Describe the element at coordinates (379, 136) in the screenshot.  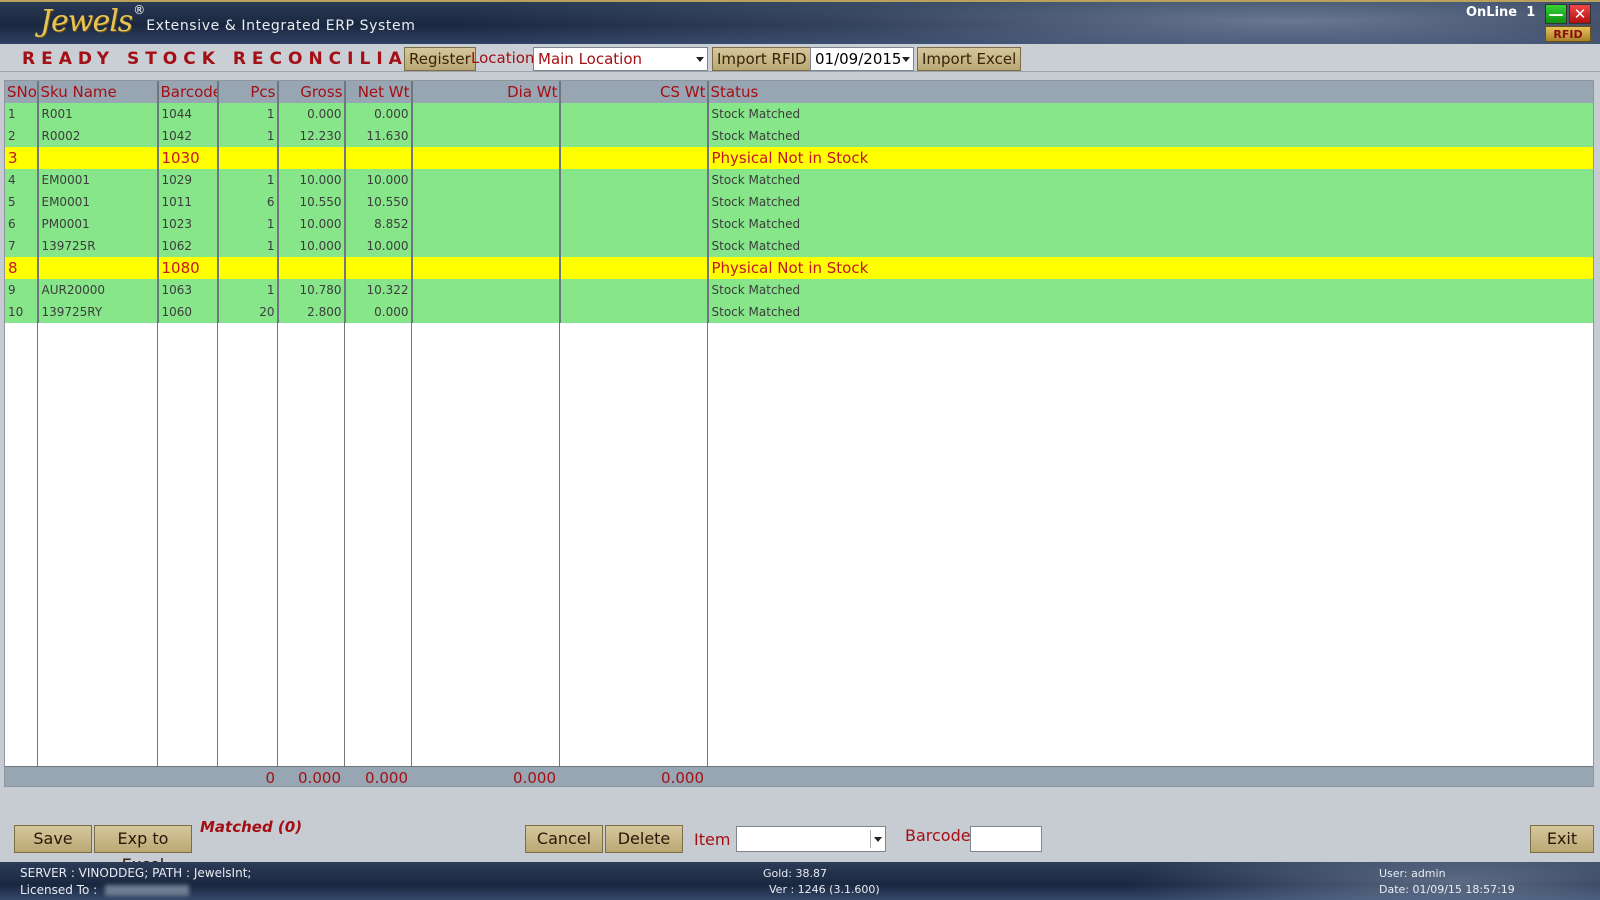
I see `cell-net-wt: 11.630` at that location.